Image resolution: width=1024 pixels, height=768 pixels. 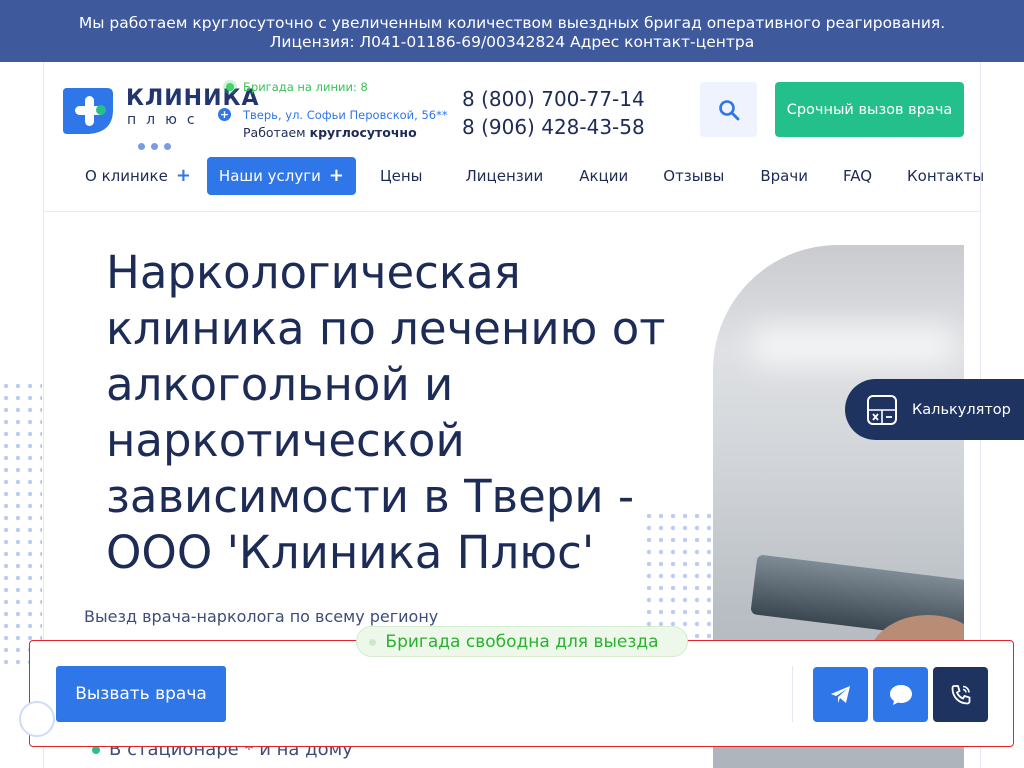 What do you see at coordinates (305, 87) in the screenshot?
I see `brigade-count: Бригада на линии: 8` at bounding box center [305, 87].